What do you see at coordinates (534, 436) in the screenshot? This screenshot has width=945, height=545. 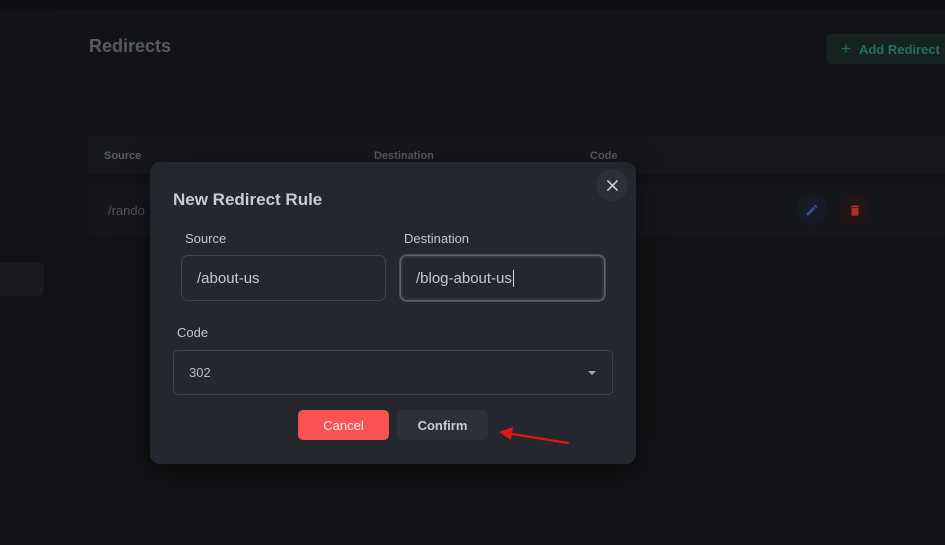 I see `annotation-arrow-icon` at bounding box center [534, 436].